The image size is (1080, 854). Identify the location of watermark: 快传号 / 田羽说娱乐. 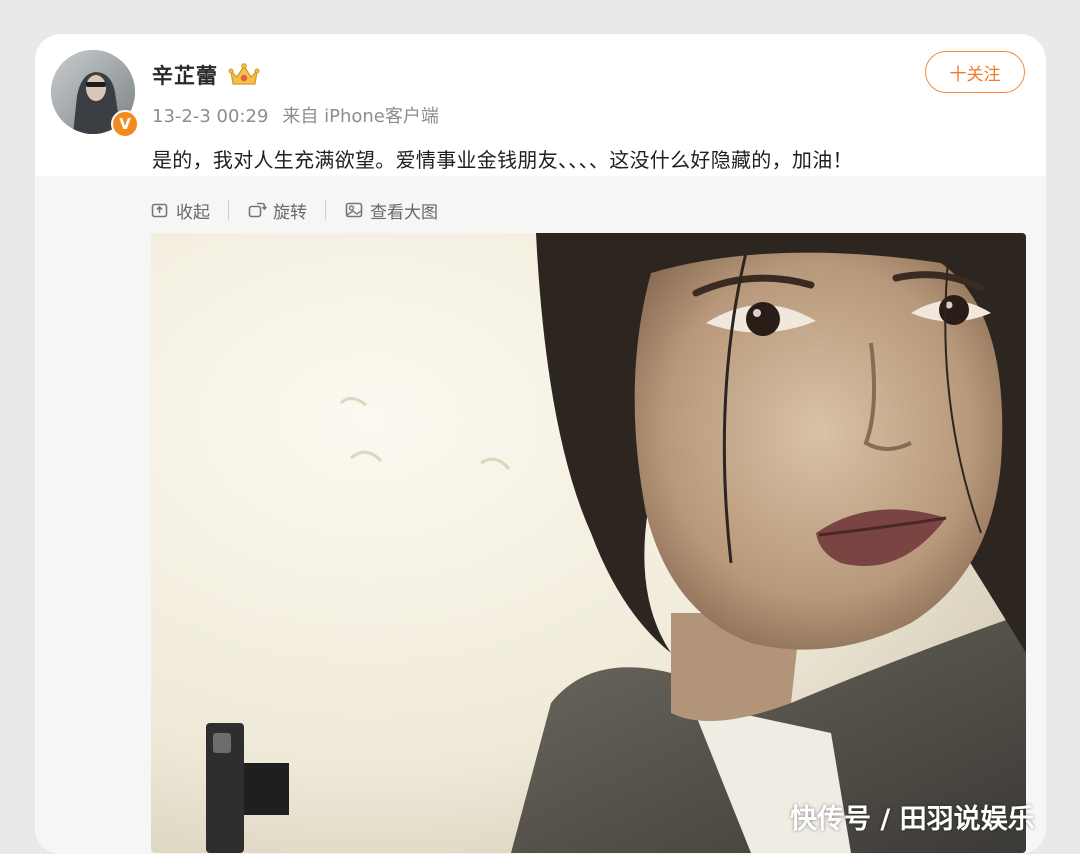
(912, 819).